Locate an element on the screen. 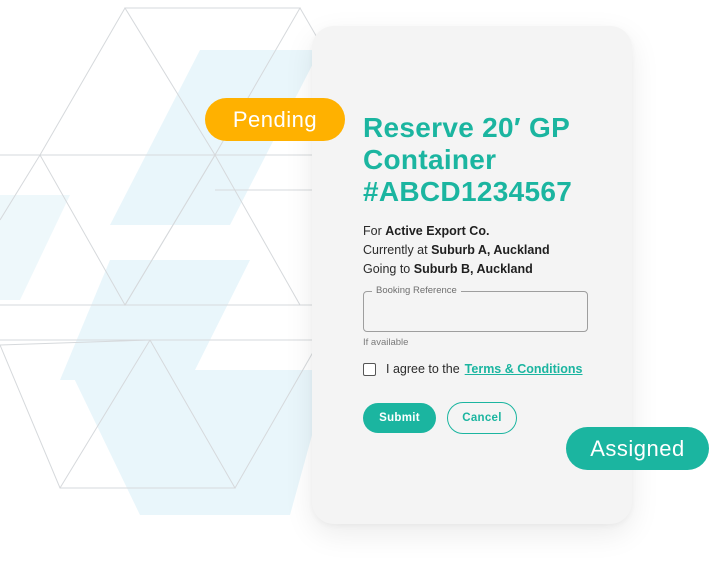 The image size is (723, 566). terms-agreement: I agree to the Terms & Conditions is located at coordinates (473, 369).